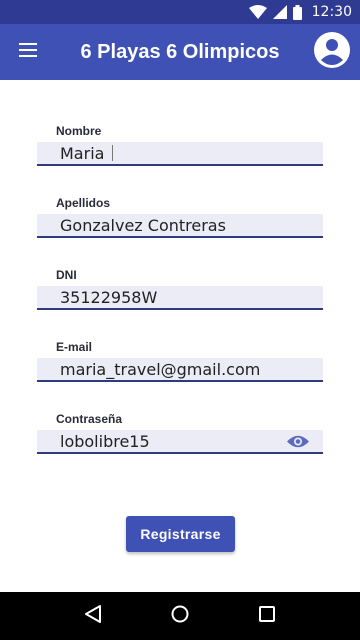 The height and width of the screenshot is (640, 360). I want to click on back-button, so click(93, 616).